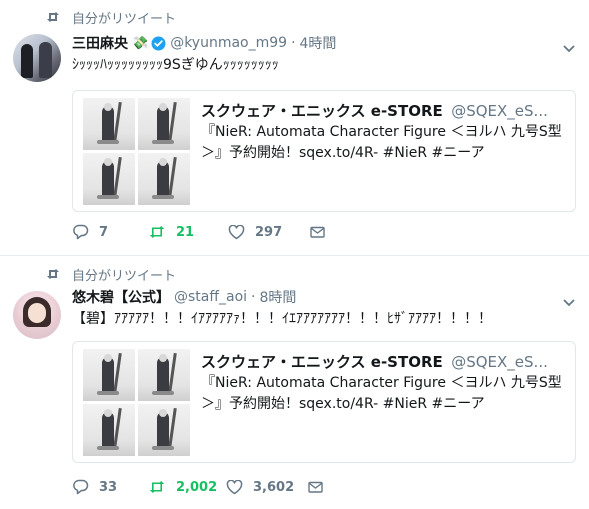 The height and width of the screenshot is (509, 589). I want to click on retweet-button: 2,002, so click(187, 487).